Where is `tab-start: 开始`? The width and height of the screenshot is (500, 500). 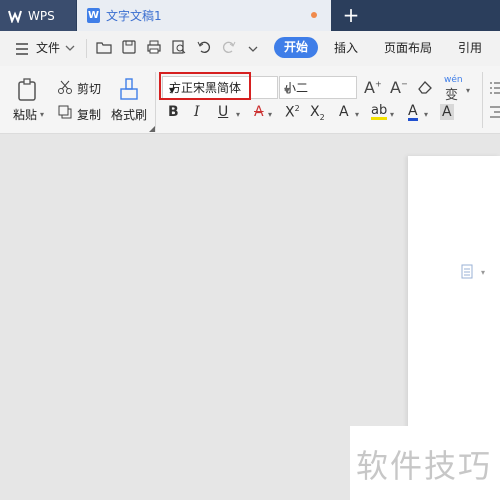 tab-start: 开始 is located at coordinates (296, 47).